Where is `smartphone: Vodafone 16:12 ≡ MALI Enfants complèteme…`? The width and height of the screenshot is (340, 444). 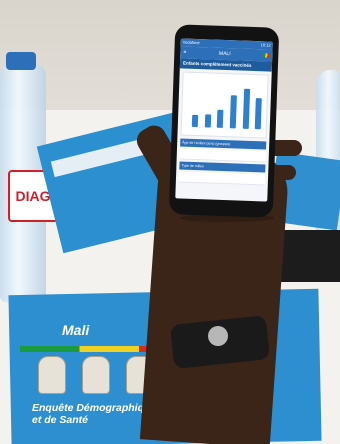 smartphone: Vodafone 16:12 ≡ MALI Enfants complèteme… is located at coordinates (224, 121).